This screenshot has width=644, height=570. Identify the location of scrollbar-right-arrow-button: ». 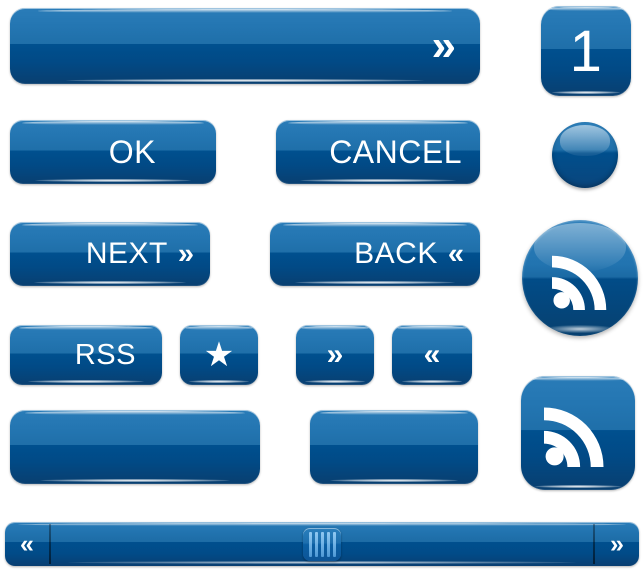
(617, 544).